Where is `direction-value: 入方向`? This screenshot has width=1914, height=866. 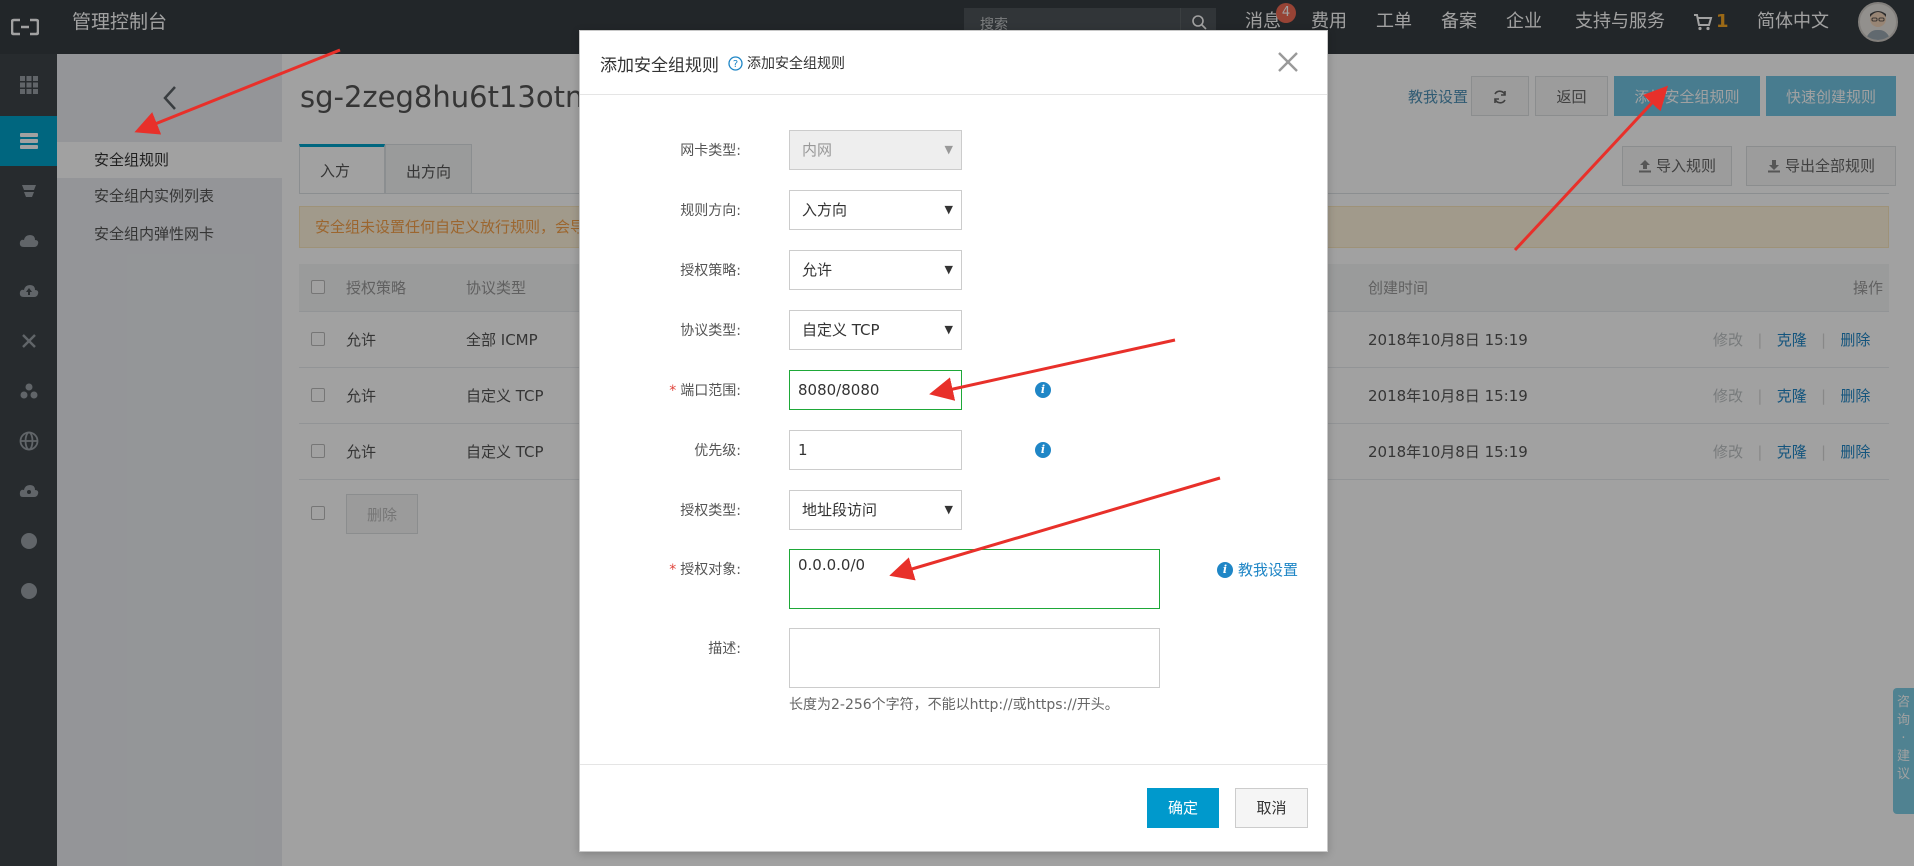 direction-value: 入方向 is located at coordinates (825, 210).